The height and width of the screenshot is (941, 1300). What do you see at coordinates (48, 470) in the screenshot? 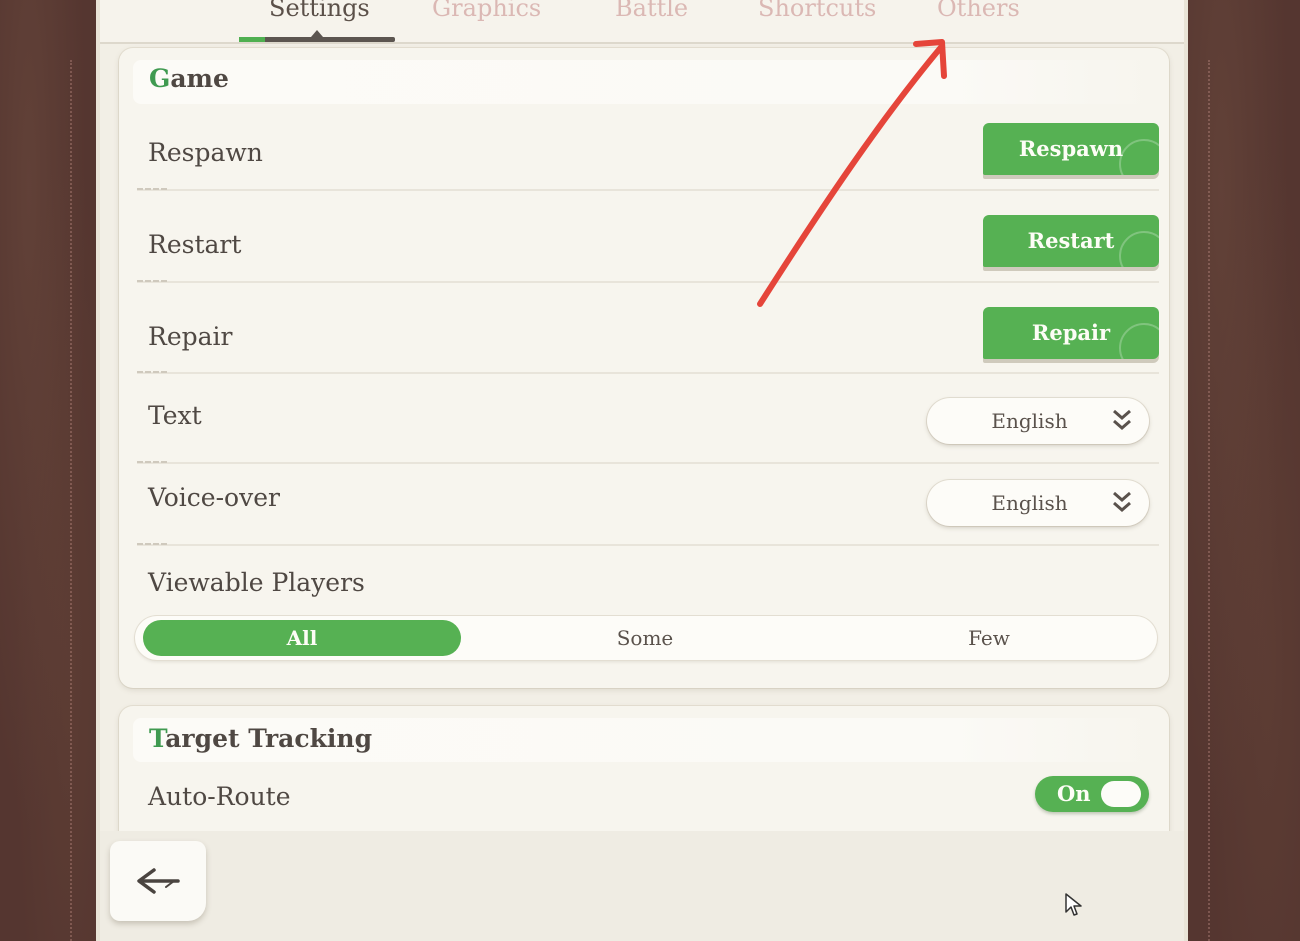
I see `left-backdrop` at bounding box center [48, 470].